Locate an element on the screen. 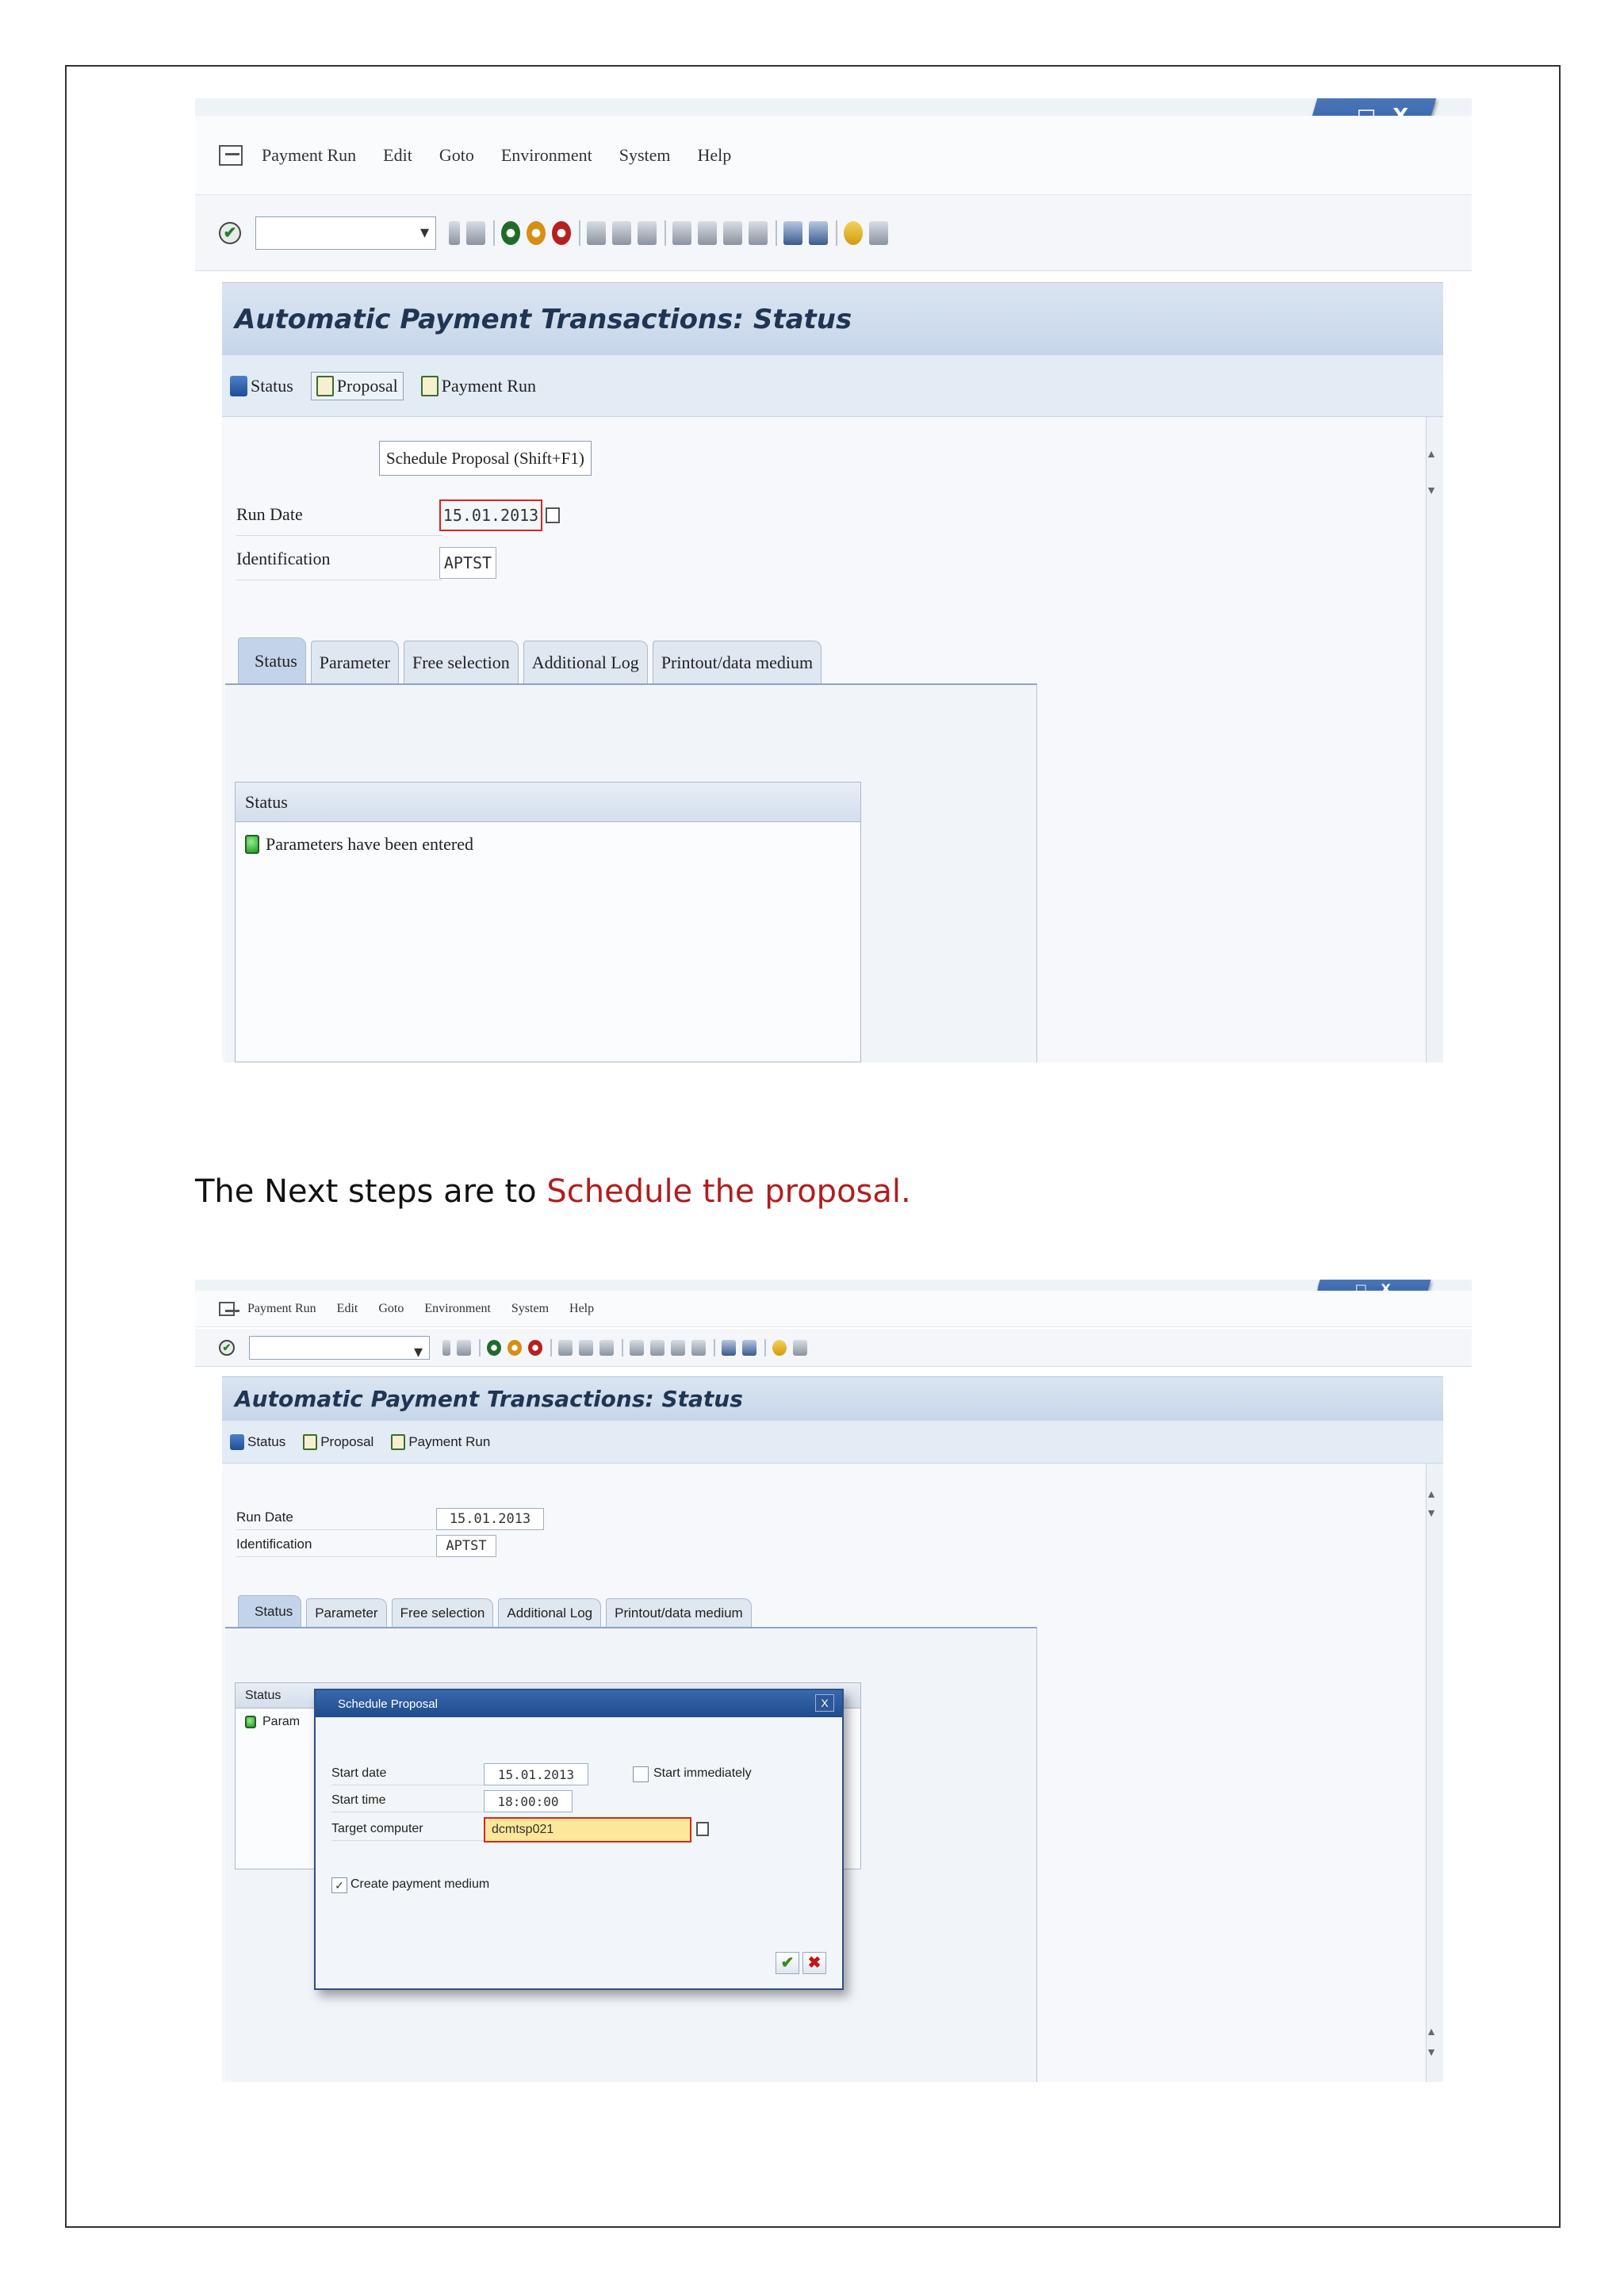 Image resolution: width=1624 pixels, height=2296 pixels. start-time-field: 18:00:00 is located at coordinates (528, 1801).